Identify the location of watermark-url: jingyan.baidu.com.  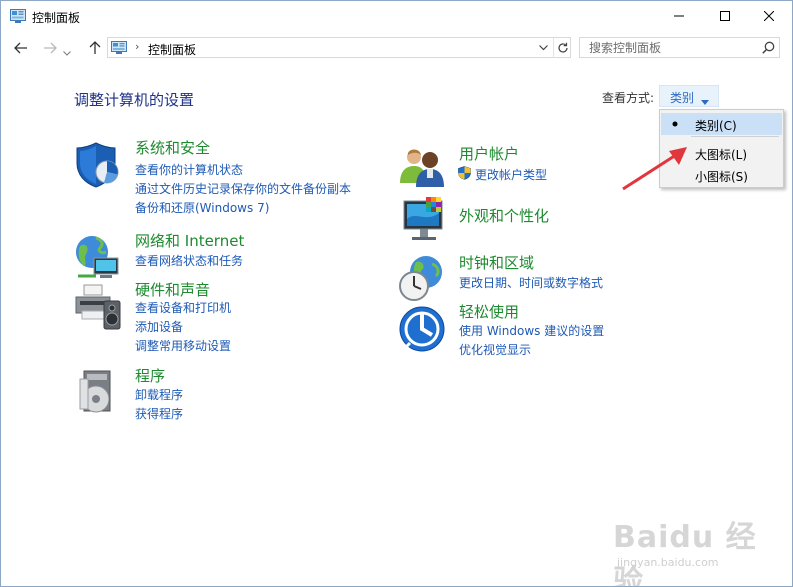
(668, 562).